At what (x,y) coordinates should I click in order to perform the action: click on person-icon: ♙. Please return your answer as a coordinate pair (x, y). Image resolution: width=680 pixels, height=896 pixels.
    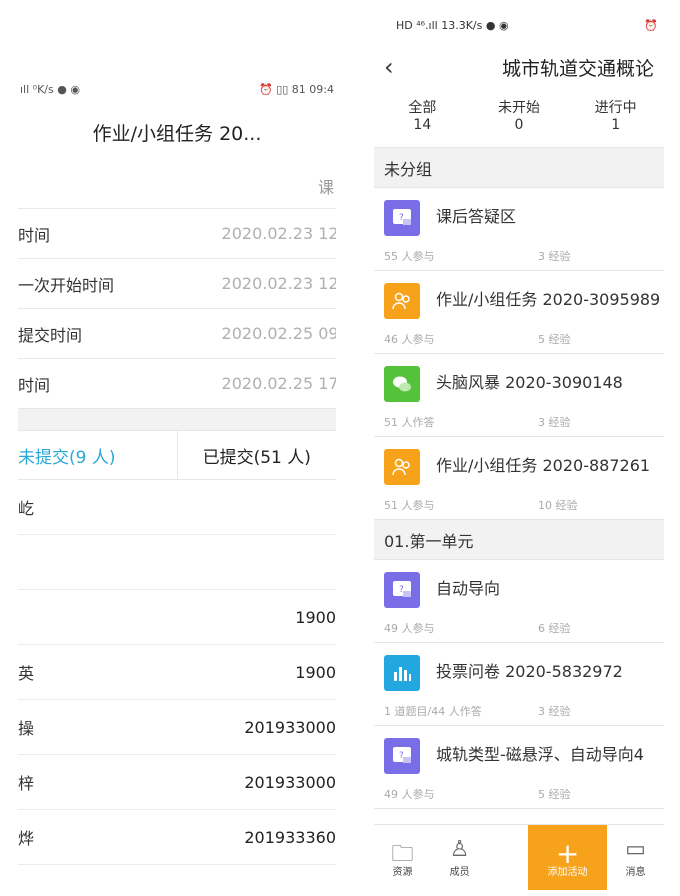
    Looking at the image, I should click on (459, 849).